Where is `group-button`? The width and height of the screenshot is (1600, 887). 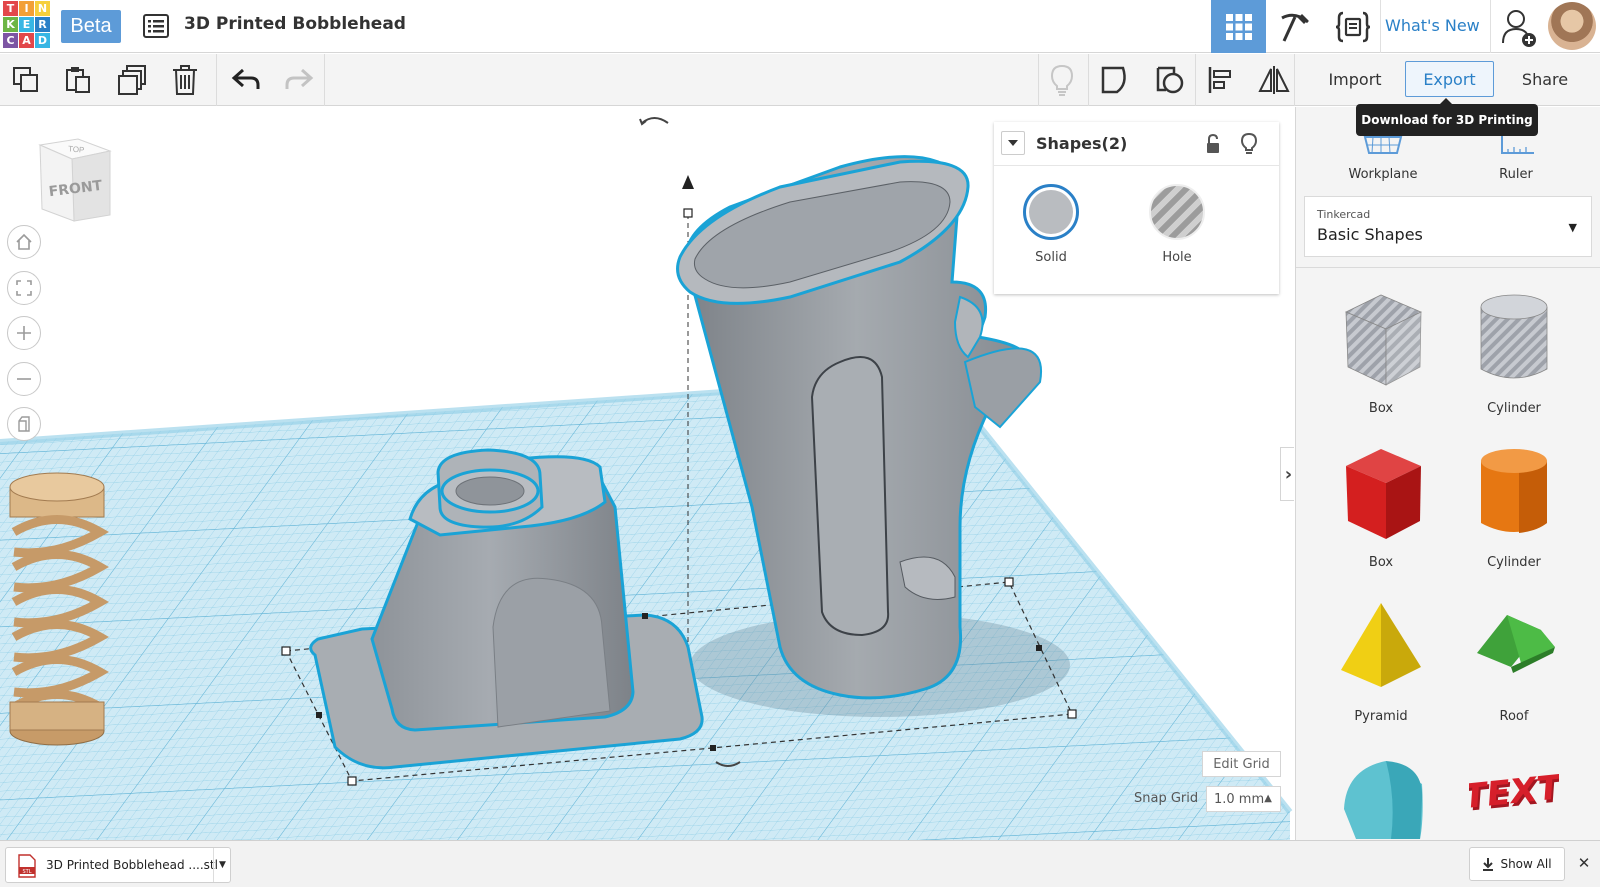 group-button is located at coordinates (1115, 80).